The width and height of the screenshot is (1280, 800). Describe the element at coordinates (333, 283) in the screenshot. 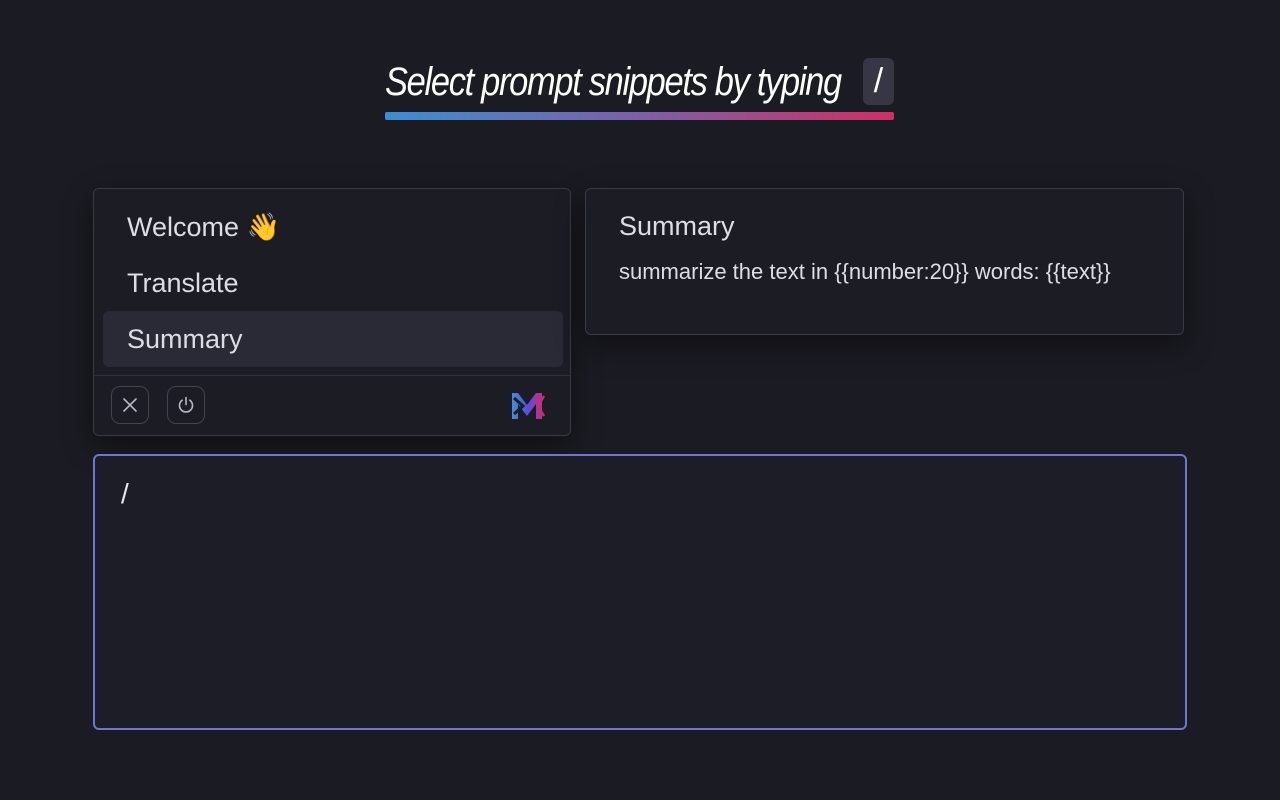

I see `menu-item-translate: Translate` at that location.